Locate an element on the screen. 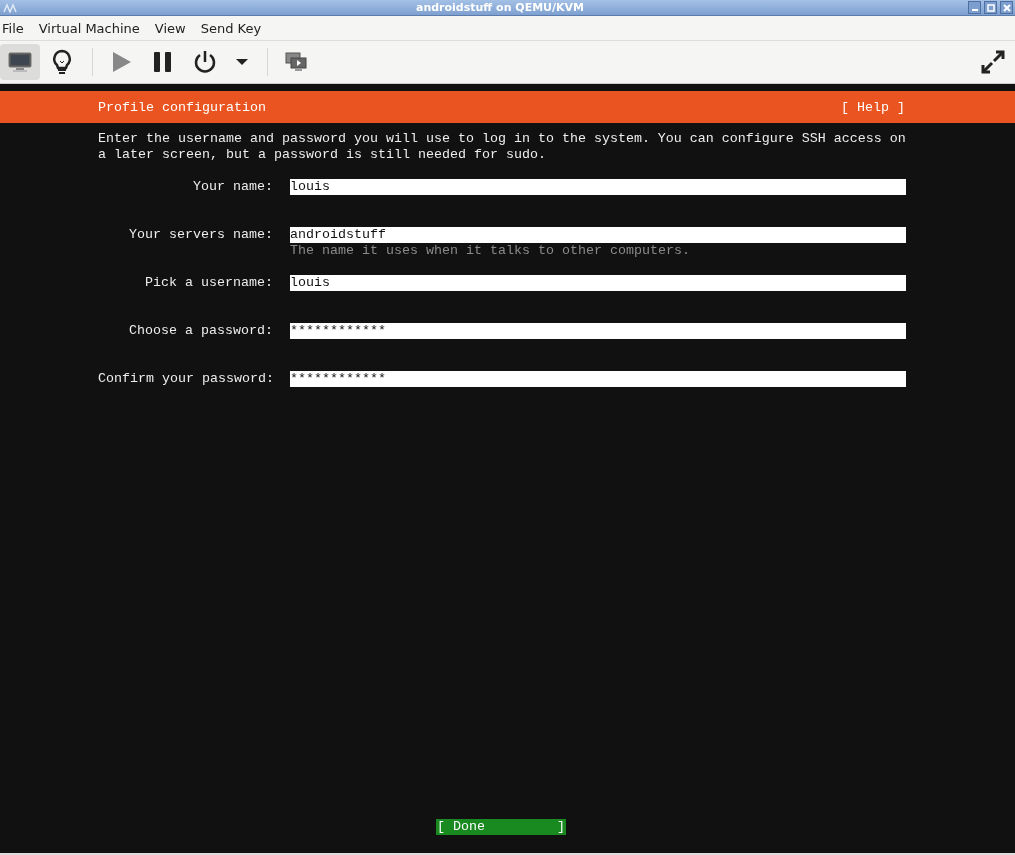  minimize-icon is located at coordinates (974, 10).